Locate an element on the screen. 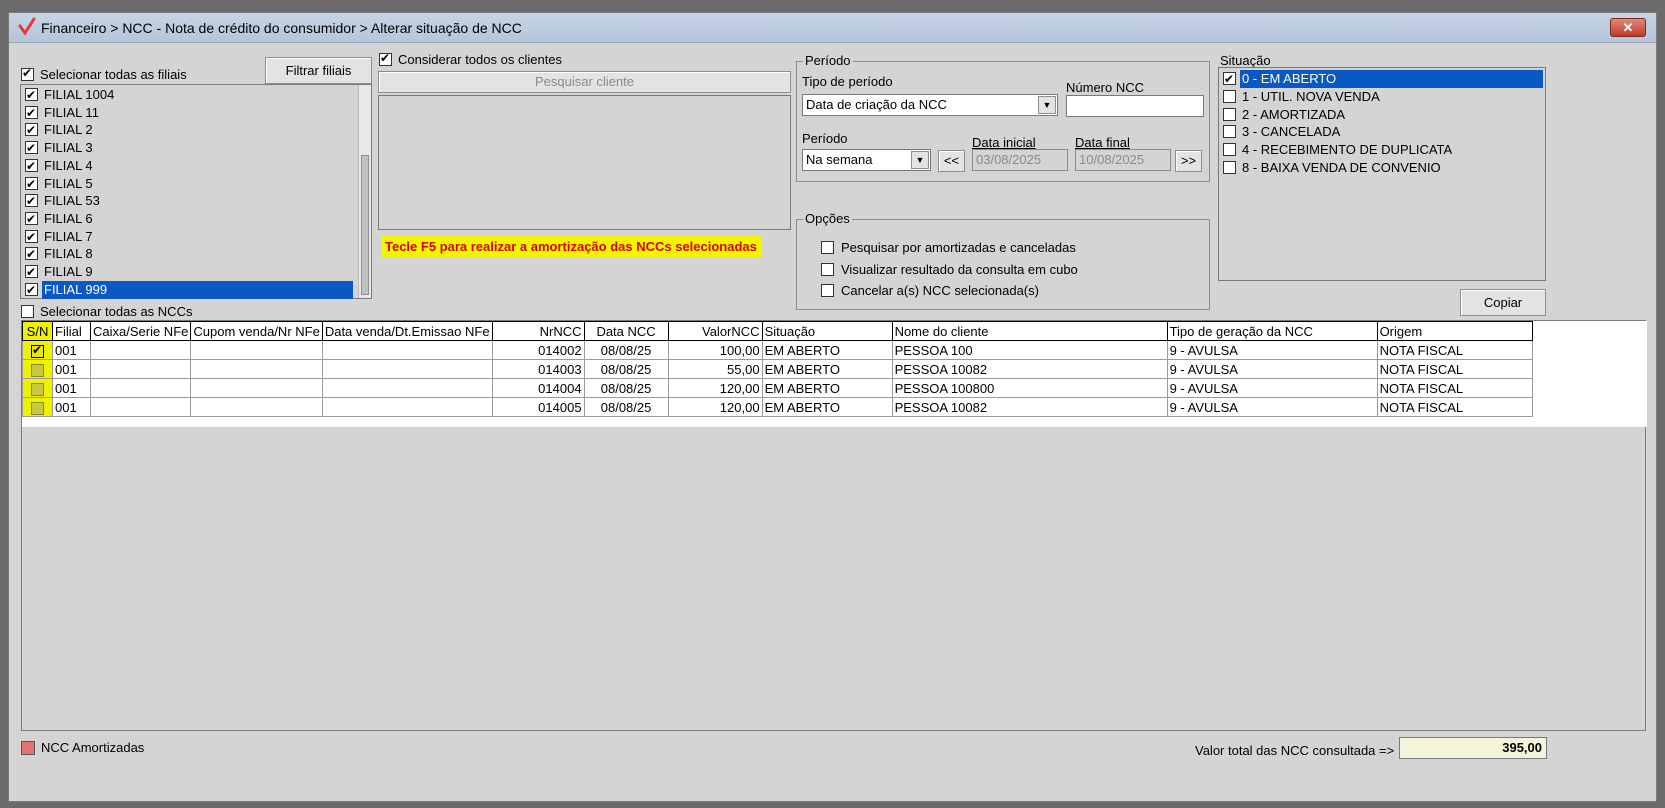 Image resolution: width=1665 pixels, height=808 pixels. situacao-label: 2 - AMORTIZADA is located at coordinates (1294, 114).